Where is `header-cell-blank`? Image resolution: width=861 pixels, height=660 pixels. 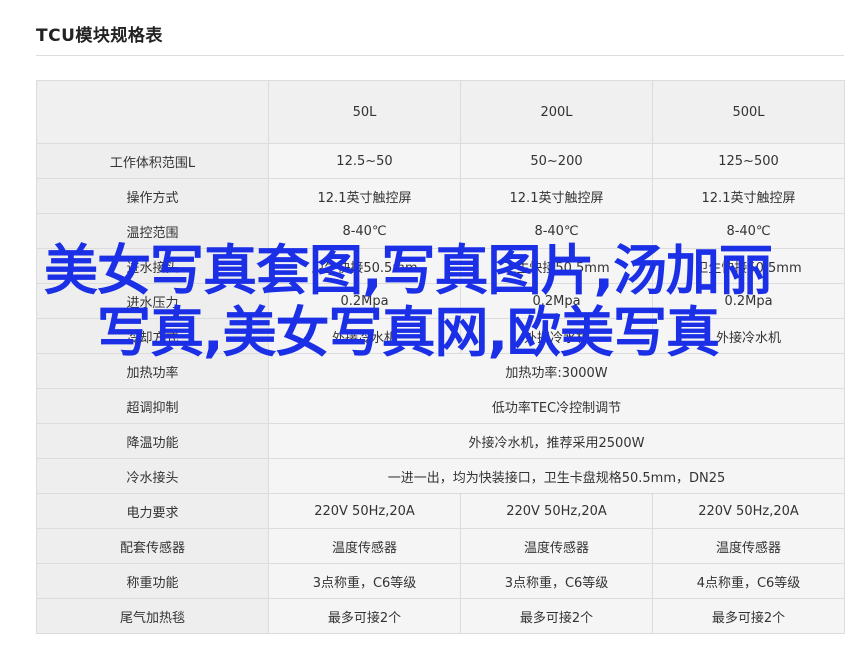 header-cell-blank is located at coordinates (152, 112).